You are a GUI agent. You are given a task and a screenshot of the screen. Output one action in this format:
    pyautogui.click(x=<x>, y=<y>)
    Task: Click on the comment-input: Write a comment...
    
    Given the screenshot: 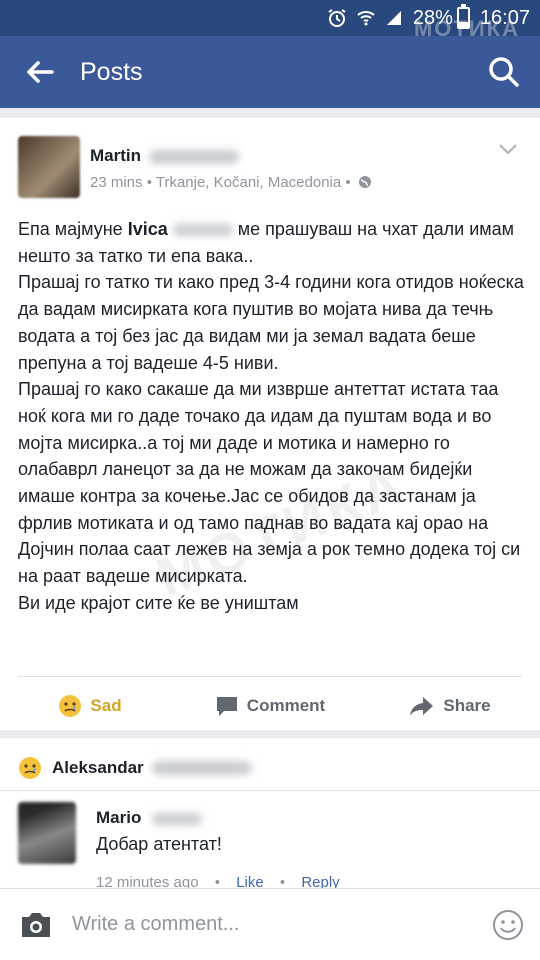 What is the action you would take?
    pyautogui.click(x=274, y=924)
    